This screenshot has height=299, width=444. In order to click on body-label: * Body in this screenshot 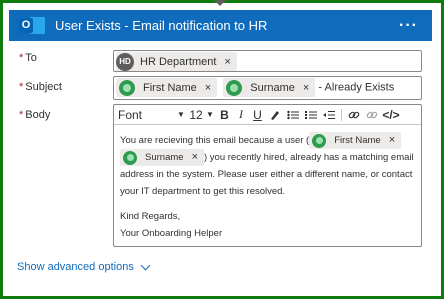, I will do `click(35, 115)`.